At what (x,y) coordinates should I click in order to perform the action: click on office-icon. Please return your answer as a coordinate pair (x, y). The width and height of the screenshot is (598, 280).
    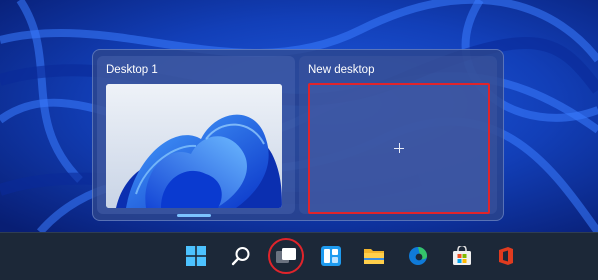
    Looking at the image, I should click on (506, 256).